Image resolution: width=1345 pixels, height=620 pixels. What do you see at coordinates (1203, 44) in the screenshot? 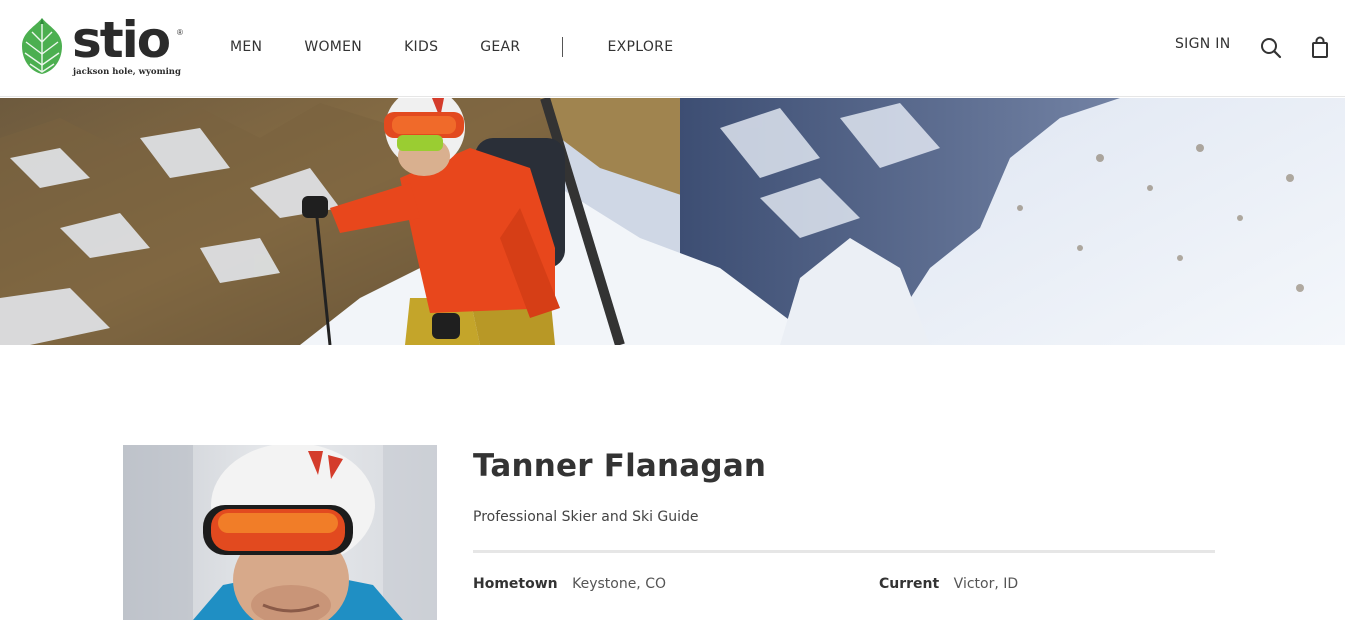
I see `sign-in-link: SIGN IN` at bounding box center [1203, 44].